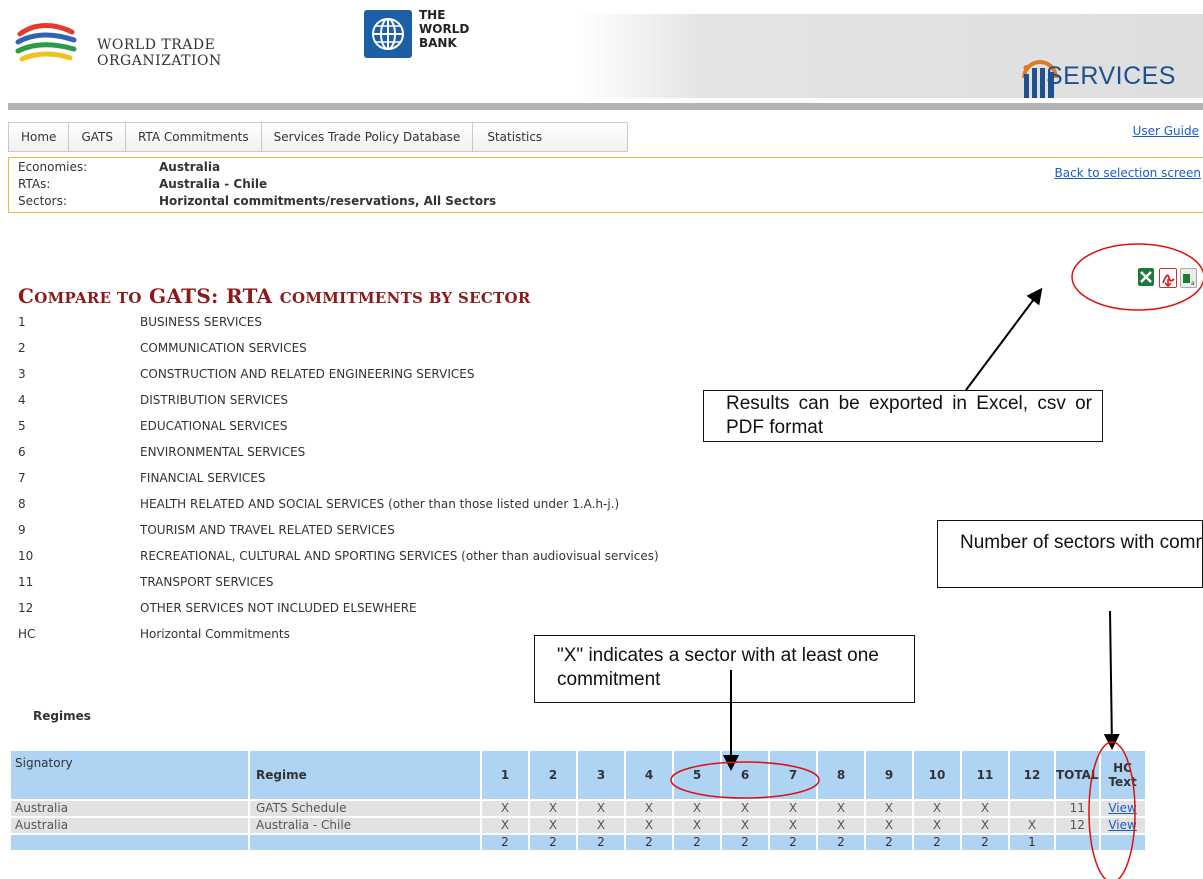 The height and width of the screenshot is (879, 1203). I want to click on total-highlight-circle, so click(1112, 810).